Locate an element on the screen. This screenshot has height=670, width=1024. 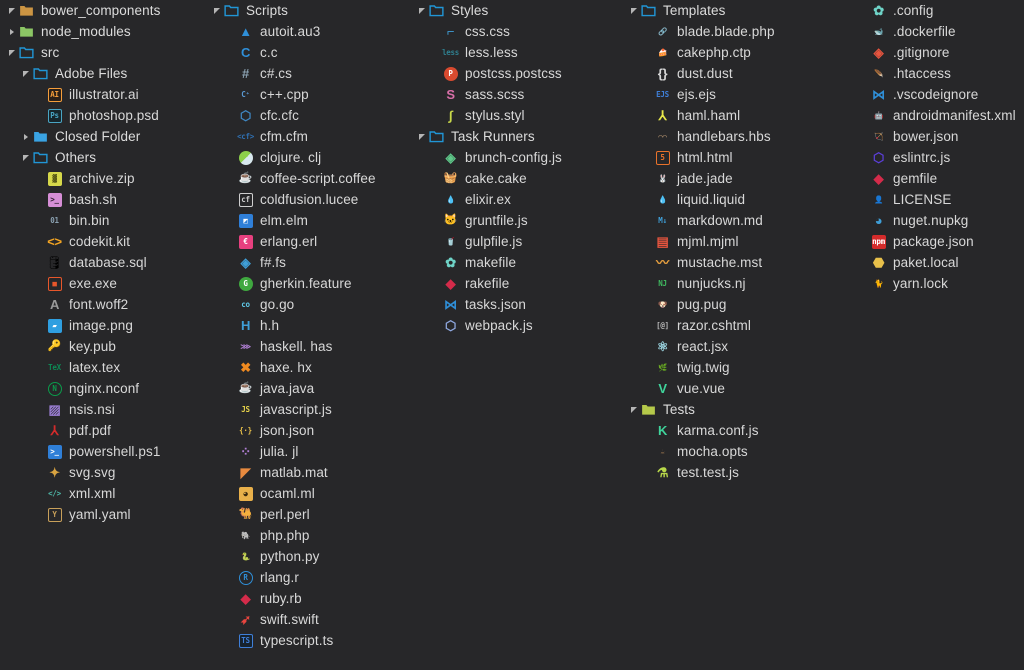
tree-file-row: 🐱 gruntfile.js is located at coordinates (516, 220).